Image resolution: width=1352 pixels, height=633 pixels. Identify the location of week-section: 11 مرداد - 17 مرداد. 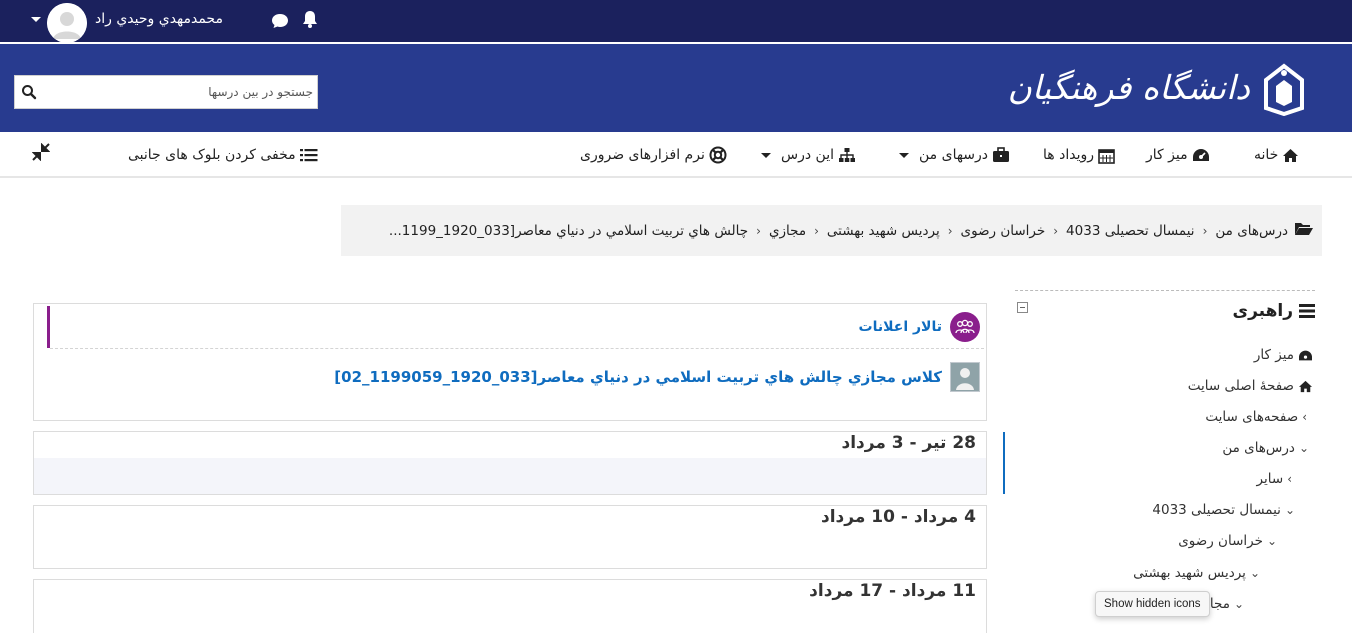
(510, 606).